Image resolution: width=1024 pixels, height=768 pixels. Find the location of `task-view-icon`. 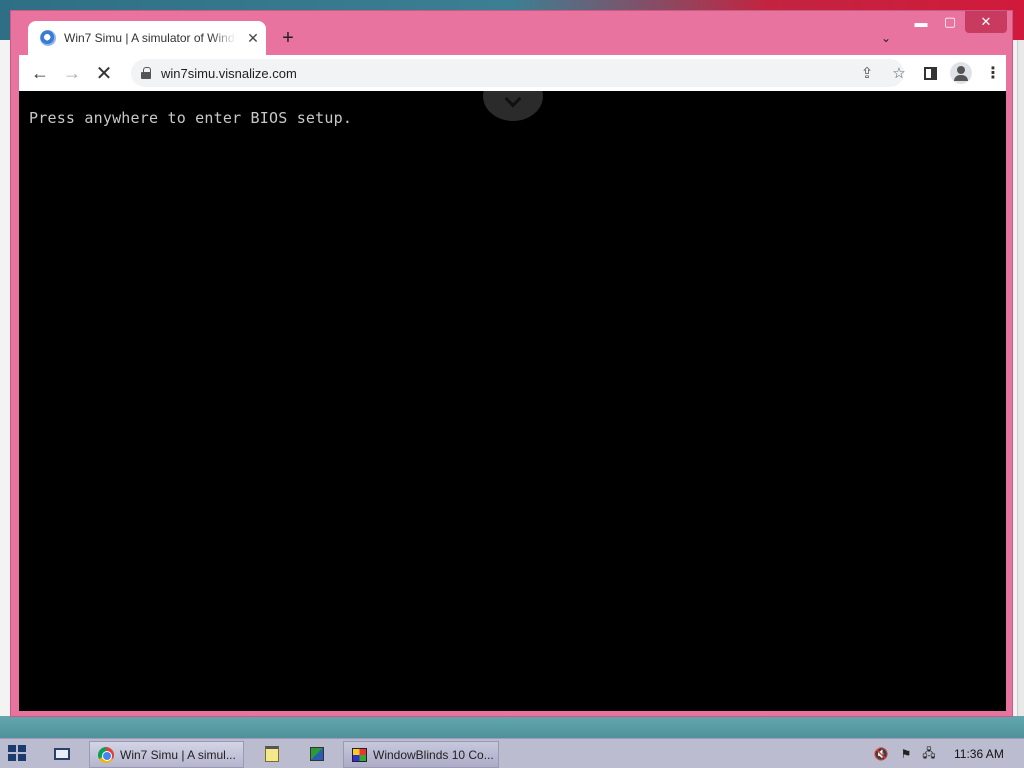

task-view-icon is located at coordinates (62, 754).